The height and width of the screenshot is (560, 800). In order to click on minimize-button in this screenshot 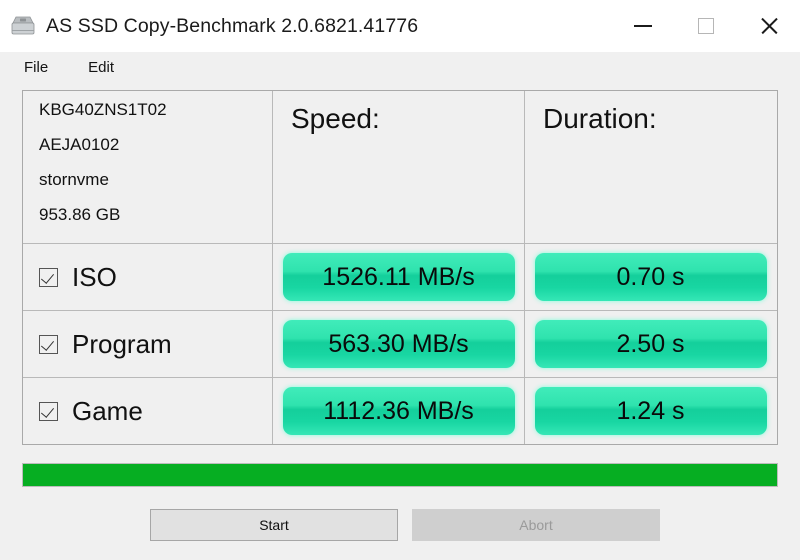, I will do `click(642, 26)`.